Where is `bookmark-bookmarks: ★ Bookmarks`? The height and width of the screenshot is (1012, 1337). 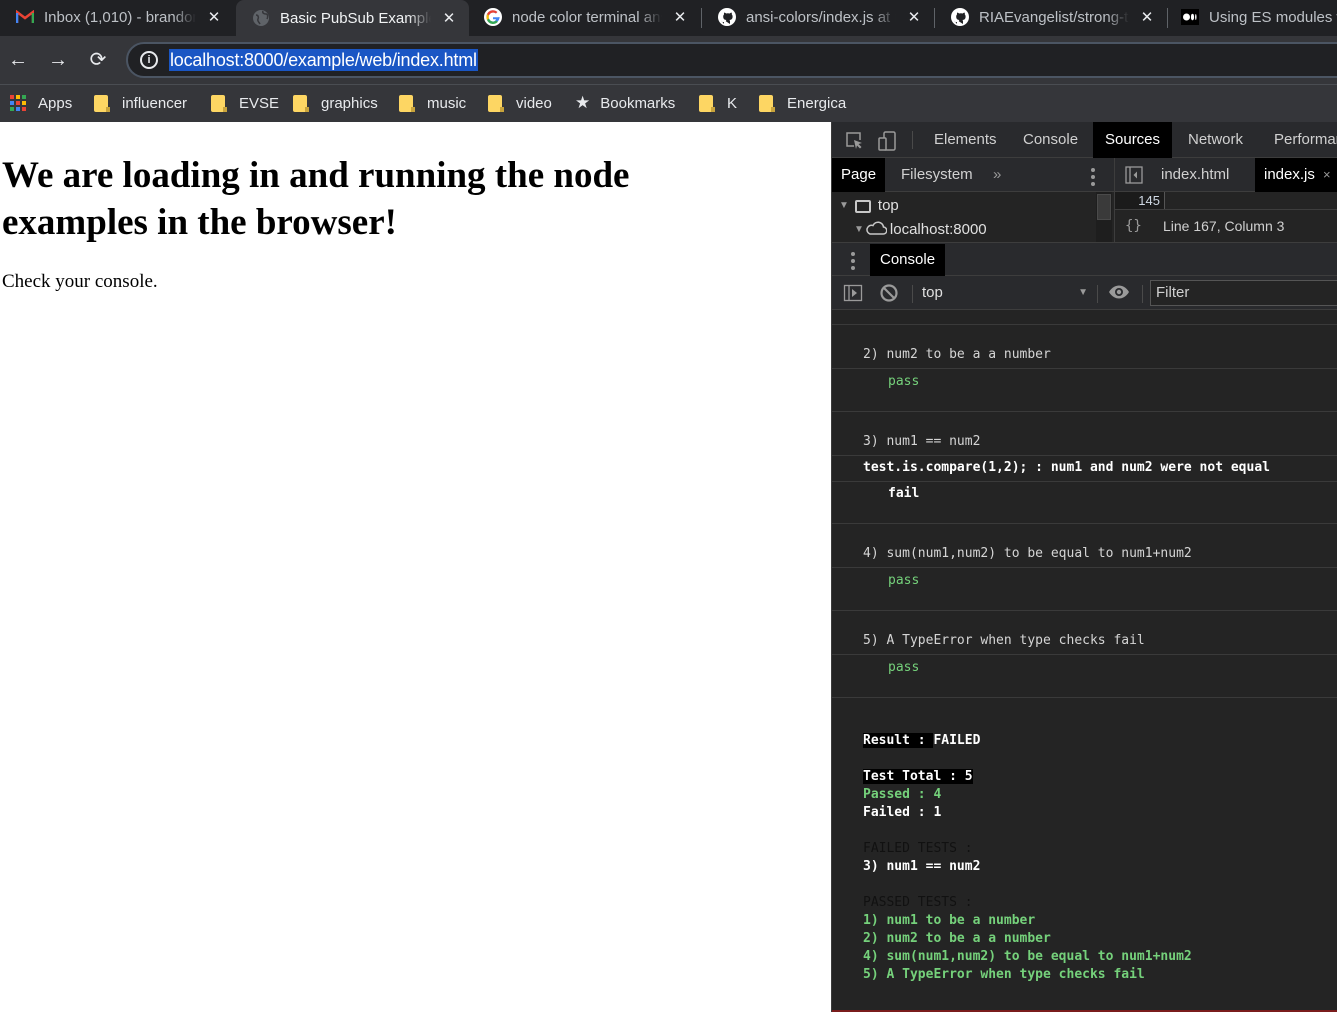 bookmark-bookmarks: ★ Bookmarks is located at coordinates (625, 103).